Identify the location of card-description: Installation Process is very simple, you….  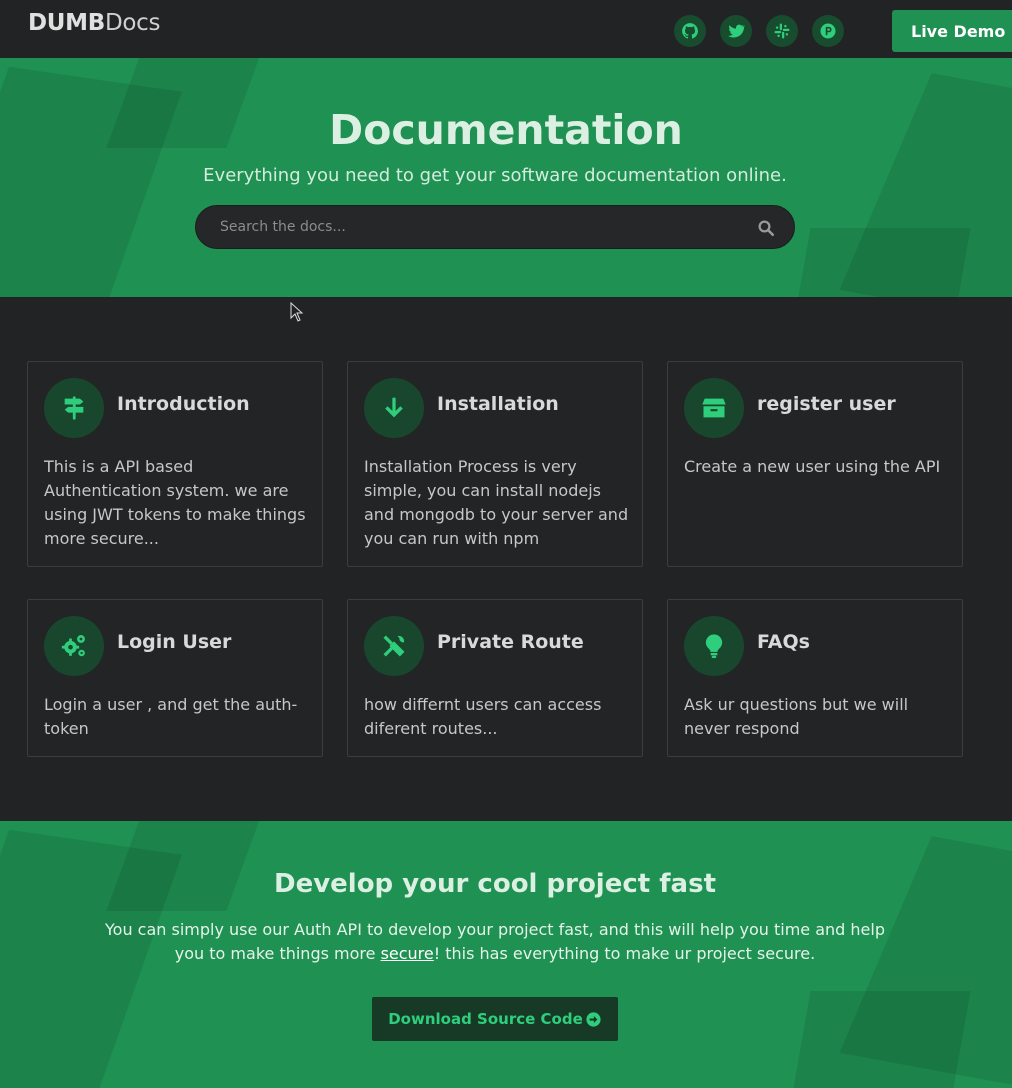
(496, 502).